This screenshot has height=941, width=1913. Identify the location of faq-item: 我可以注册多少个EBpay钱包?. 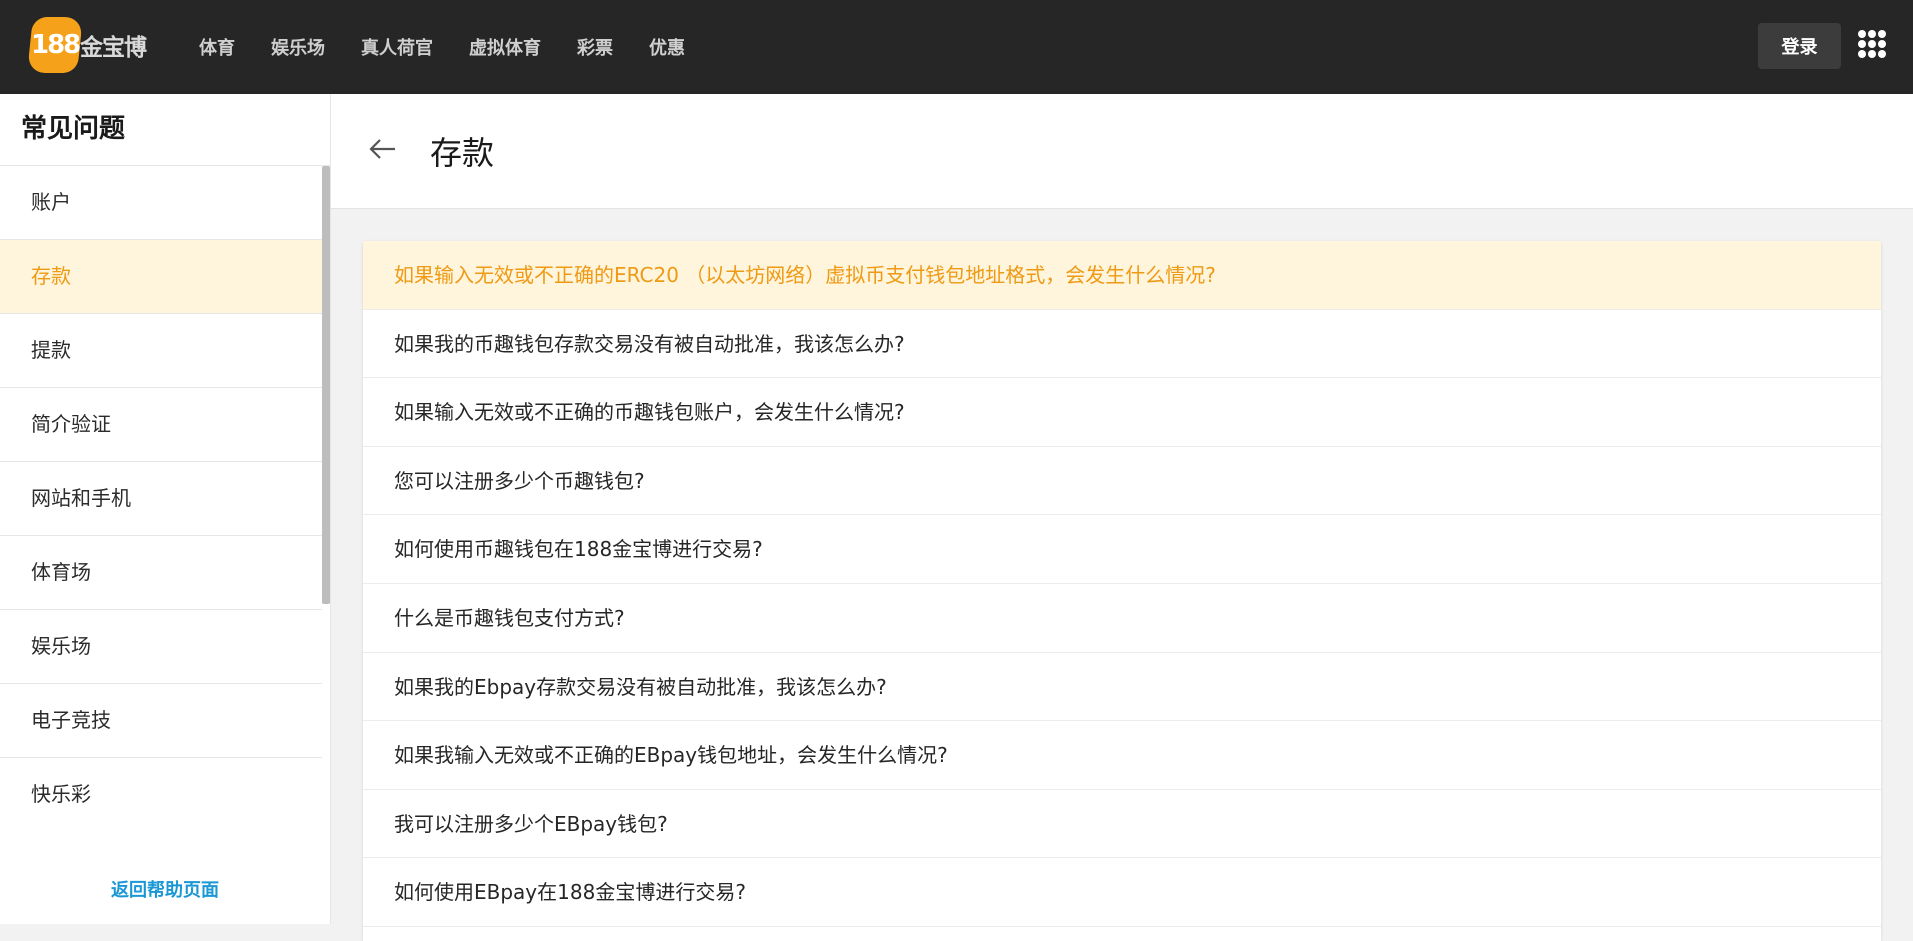
(1122, 824).